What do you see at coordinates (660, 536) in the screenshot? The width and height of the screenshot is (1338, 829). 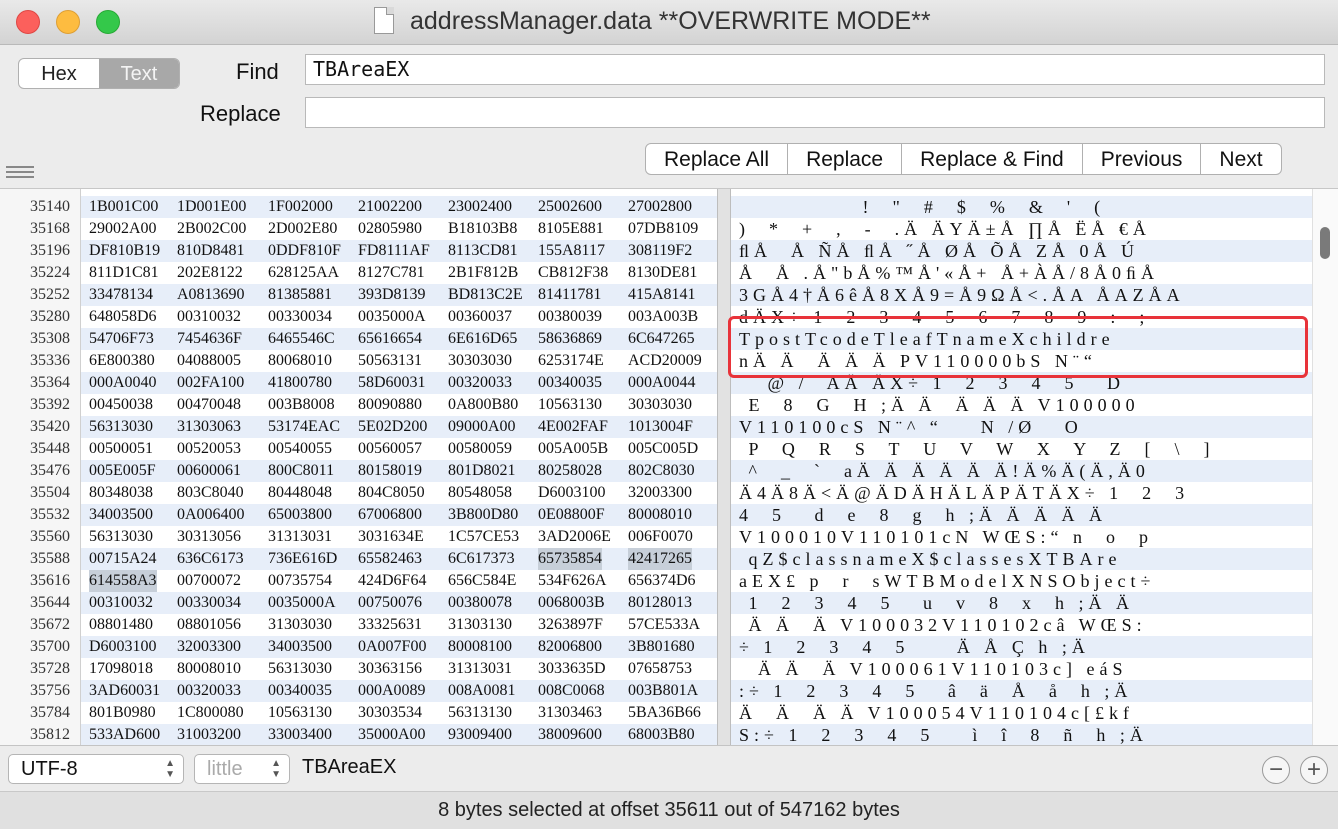 I see `hex-word: 006F0070` at bounding box center [660, 536].